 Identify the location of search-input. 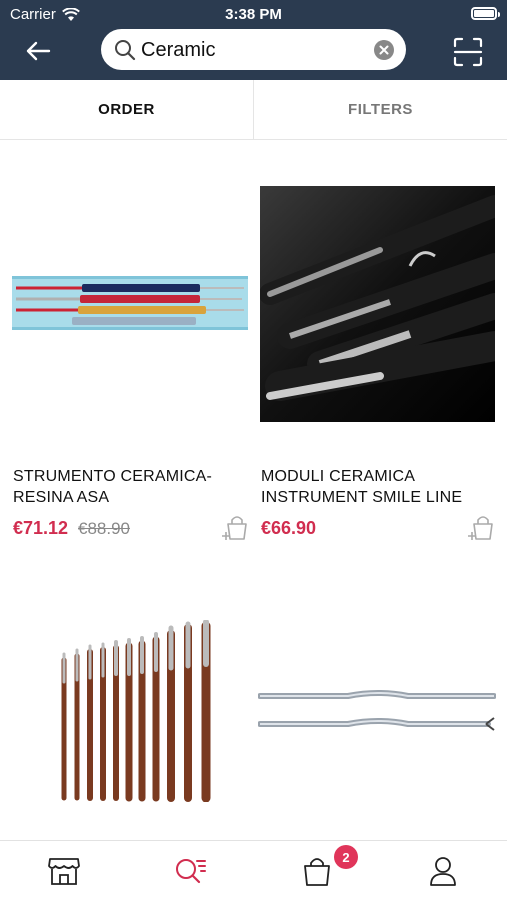
(253, 50).